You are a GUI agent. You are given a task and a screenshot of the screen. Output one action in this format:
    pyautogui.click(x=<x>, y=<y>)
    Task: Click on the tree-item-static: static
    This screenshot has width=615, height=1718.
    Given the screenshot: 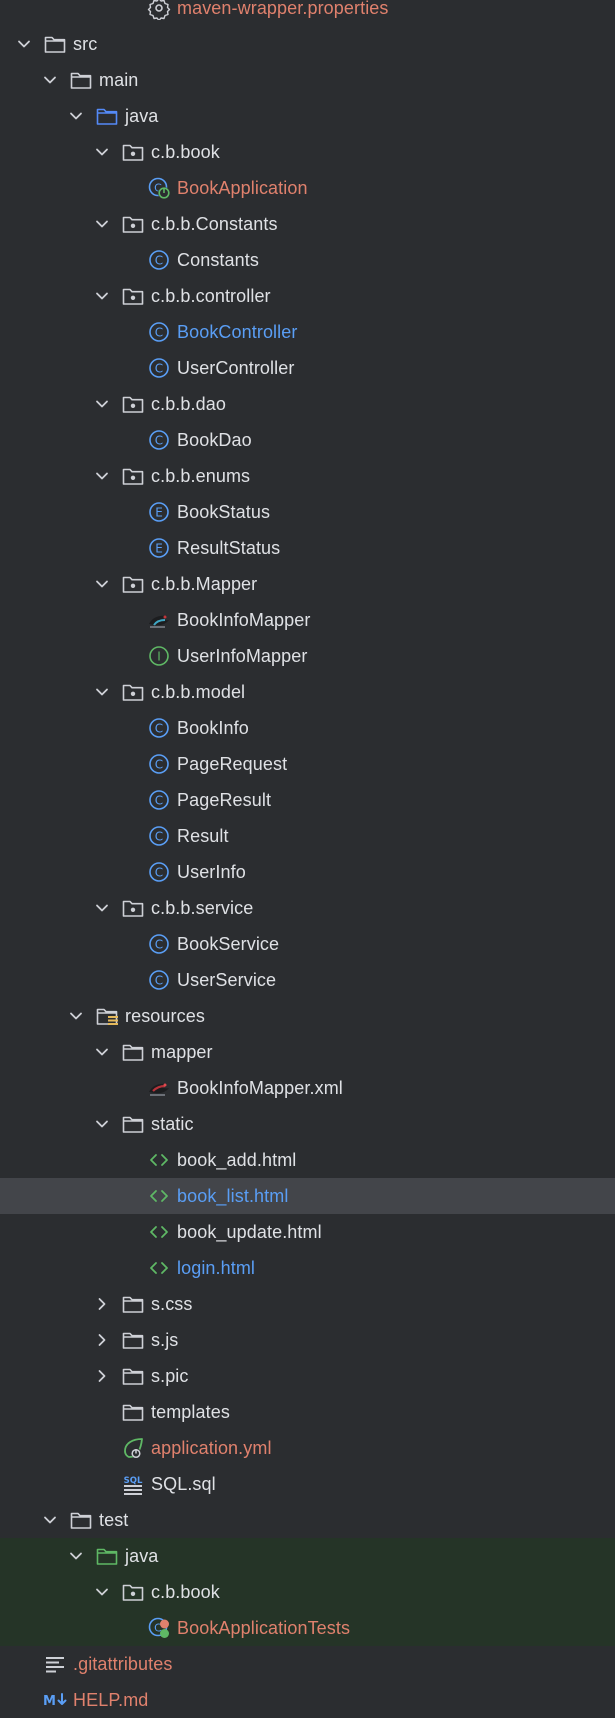 What is the action you would take?
    pyautogui.click(x=307, y=1124)
    